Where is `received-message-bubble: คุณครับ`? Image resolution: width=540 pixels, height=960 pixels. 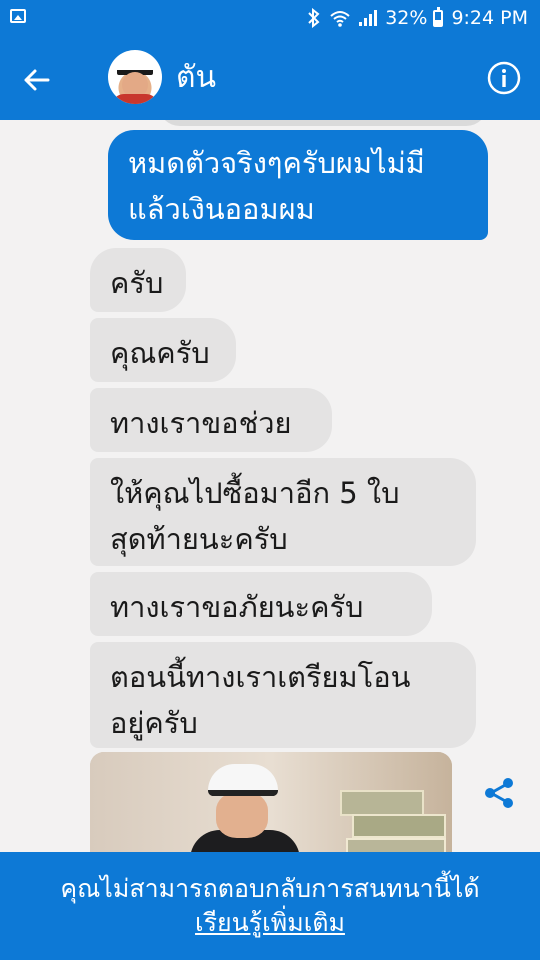 received-message-bubble: คุณครับ is located at coordinates (163, 350).